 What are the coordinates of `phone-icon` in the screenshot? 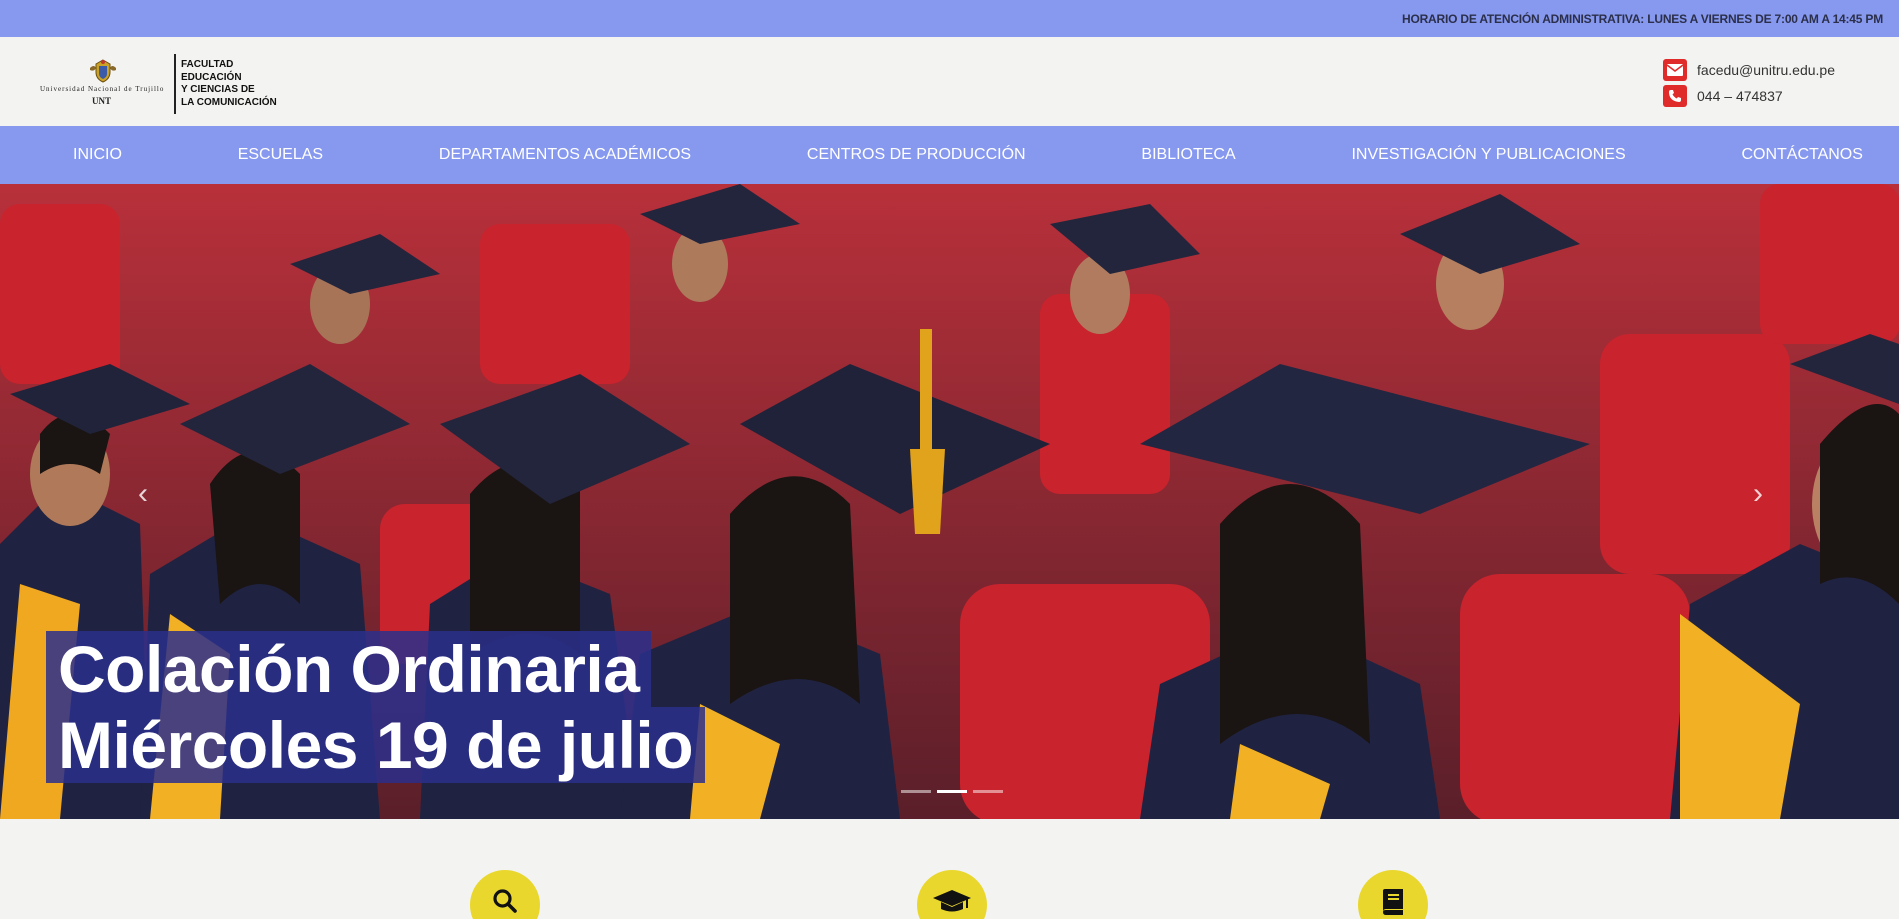 It's located at (1675, 96).